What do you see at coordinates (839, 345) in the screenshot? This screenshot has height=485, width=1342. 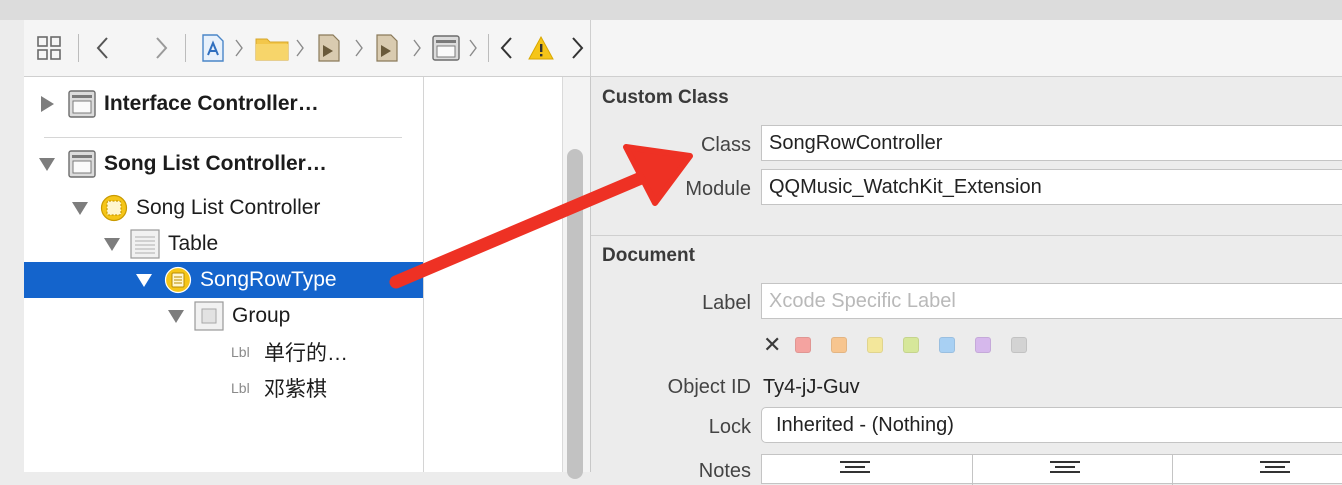 I see `orange-color-swatch` at bounding box center [839, 345].